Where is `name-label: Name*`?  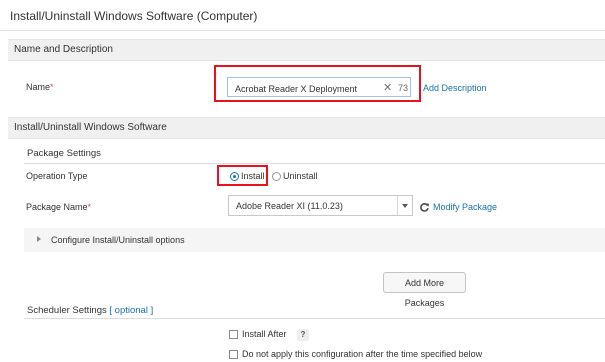
name-label: Name* is located at coordinates (40, 87).